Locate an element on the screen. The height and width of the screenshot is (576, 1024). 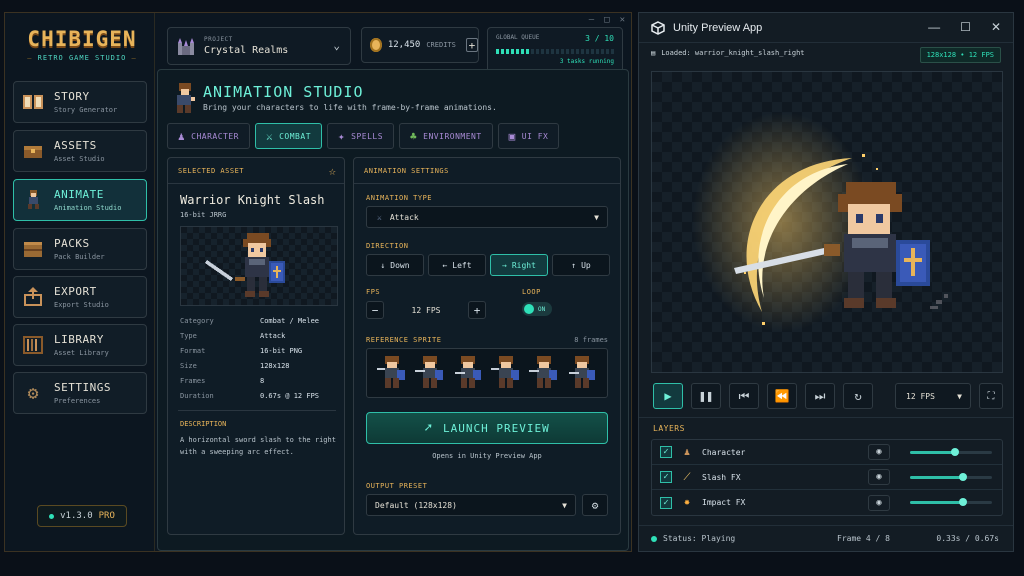
sidebar-item-animate: ANIMATE Animation Studio is located at coordinates (80, 200).